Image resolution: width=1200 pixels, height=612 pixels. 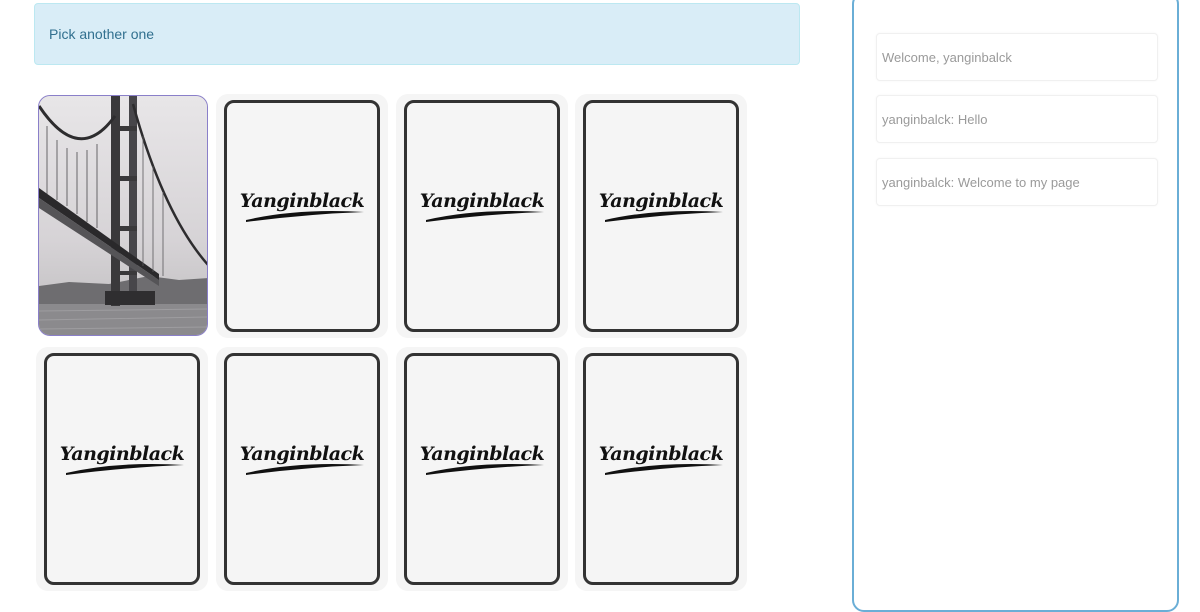 I want to click on chat-message-text: yanginbalck: Welcome to my page, so click(x=981, y=182).